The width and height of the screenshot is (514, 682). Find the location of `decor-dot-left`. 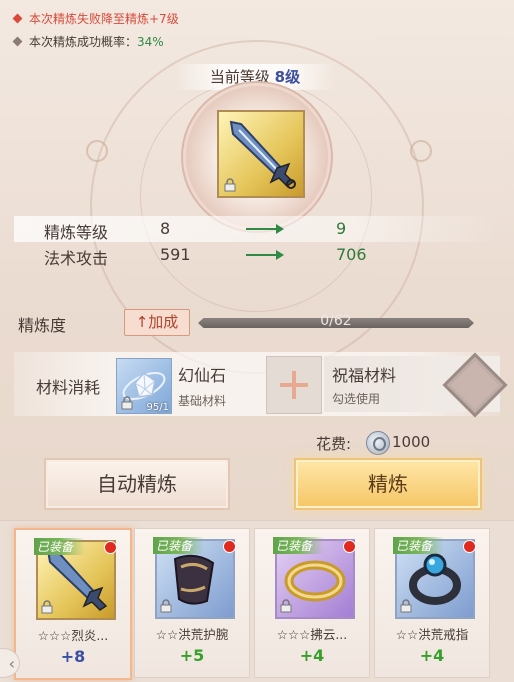

decor-dot-left is located at coordinates (97, 151).